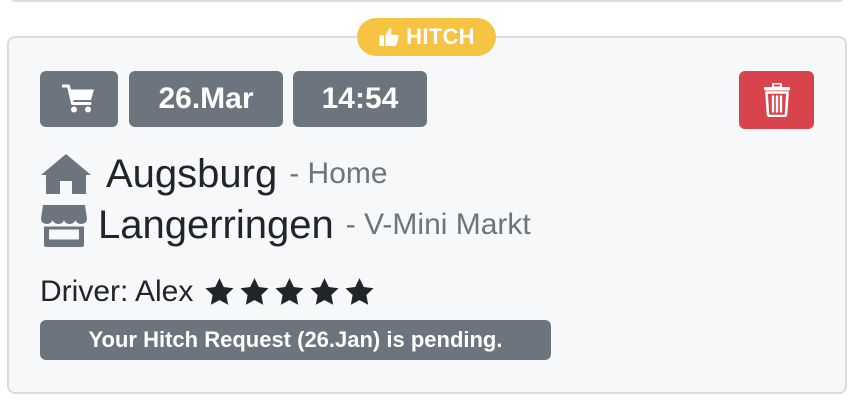 This screenshot has width=856, height=400. What do you see at coordinates (66, 174) in the screenshot?
I see `home-icon` at bounding box center [66, 174].